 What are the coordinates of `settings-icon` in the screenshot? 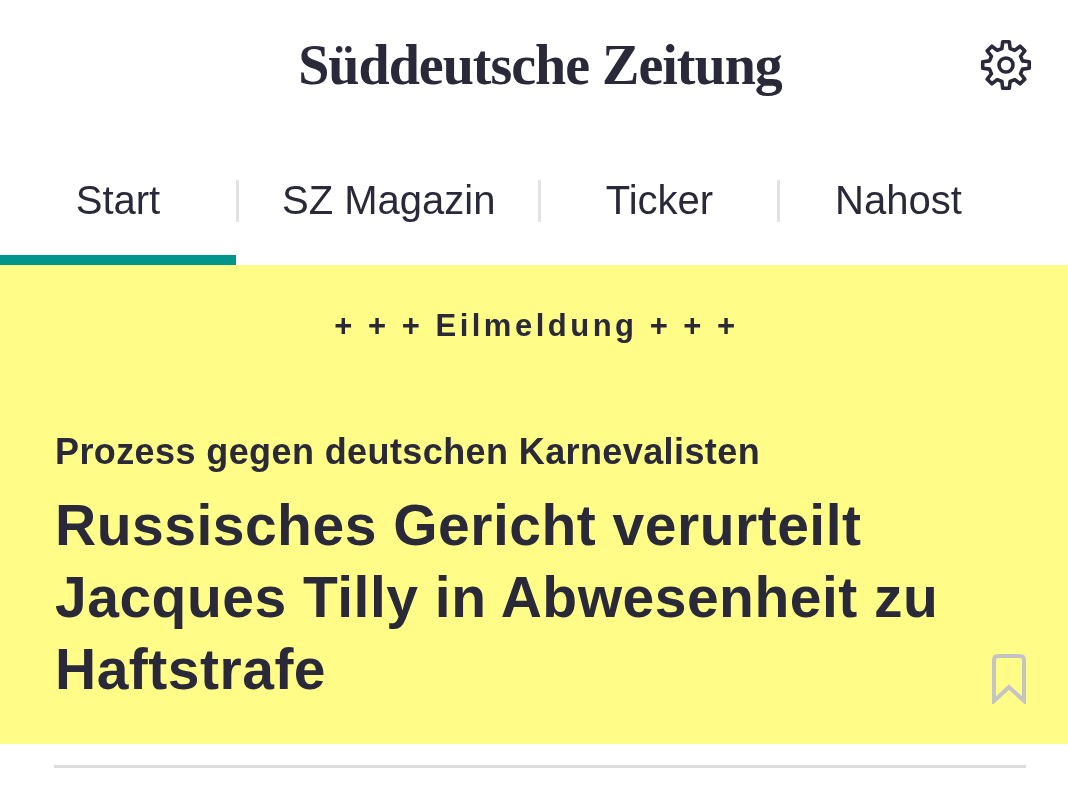 It's located at (1006, 65).